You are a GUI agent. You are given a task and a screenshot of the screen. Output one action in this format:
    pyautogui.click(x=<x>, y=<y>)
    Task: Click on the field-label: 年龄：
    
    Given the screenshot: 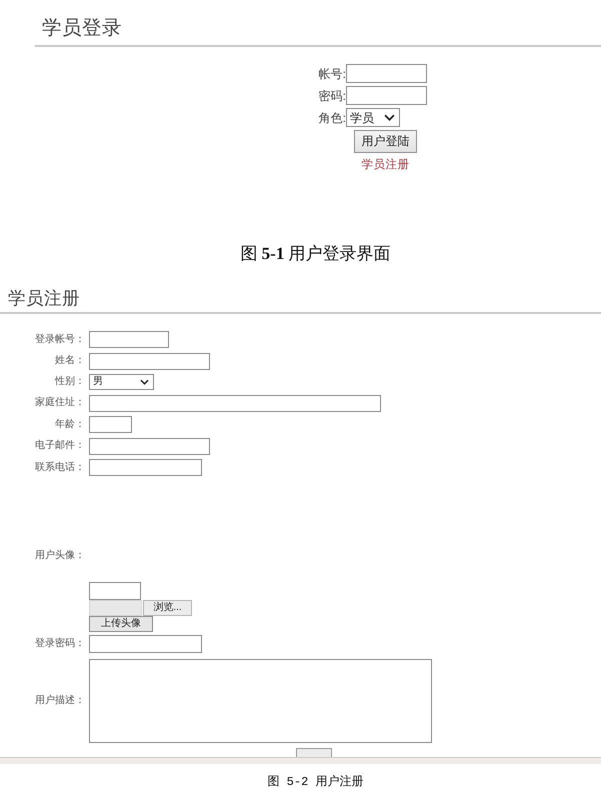 What is the action you would take?
    pyautogui.click(x=70, y=424)
    